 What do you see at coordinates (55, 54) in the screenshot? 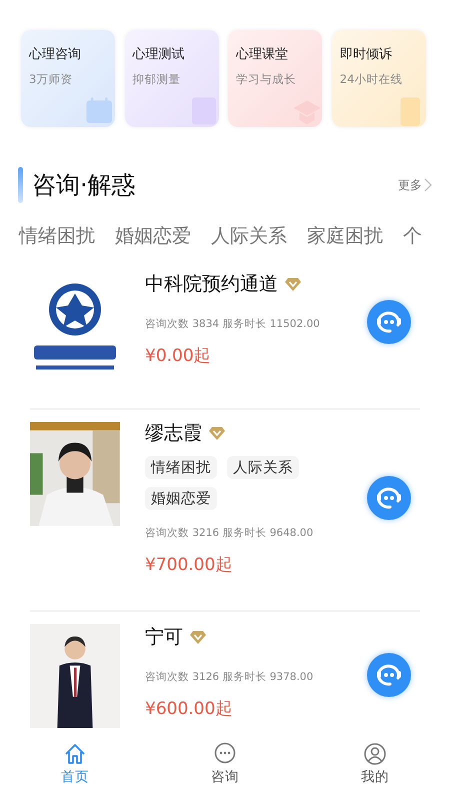
I see `card-title: 心理咨询` at bounding box center [55, 54].